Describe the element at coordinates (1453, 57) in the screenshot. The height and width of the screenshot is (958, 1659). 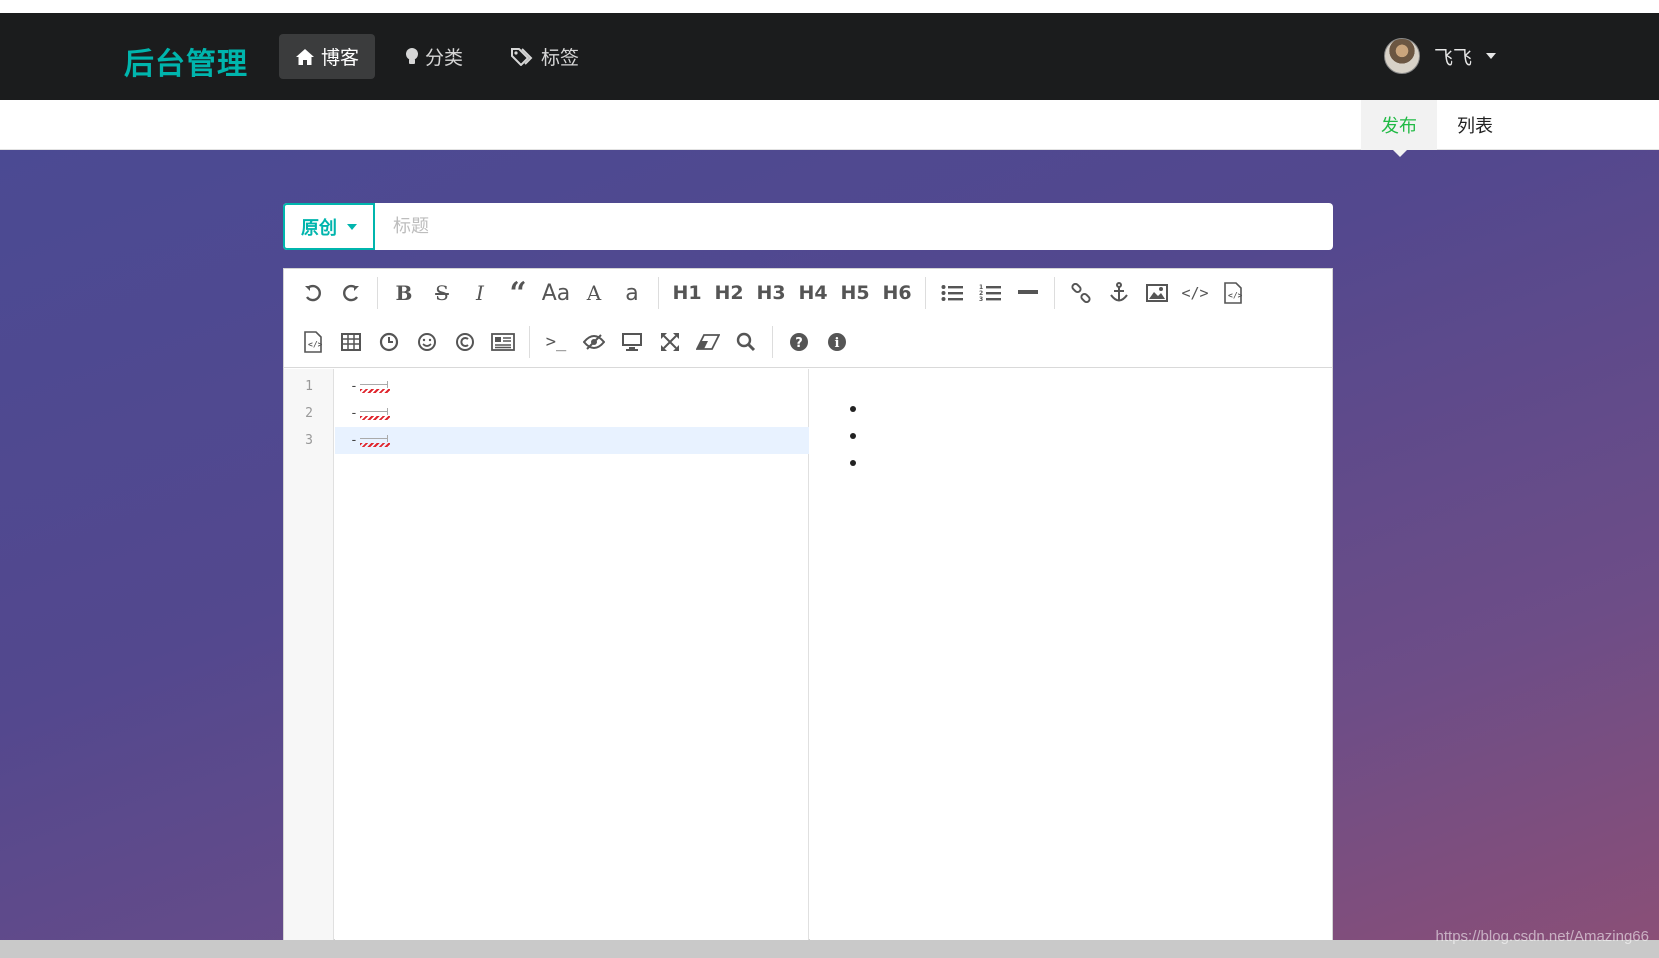
I see `user-name: 飞飞` at that location.